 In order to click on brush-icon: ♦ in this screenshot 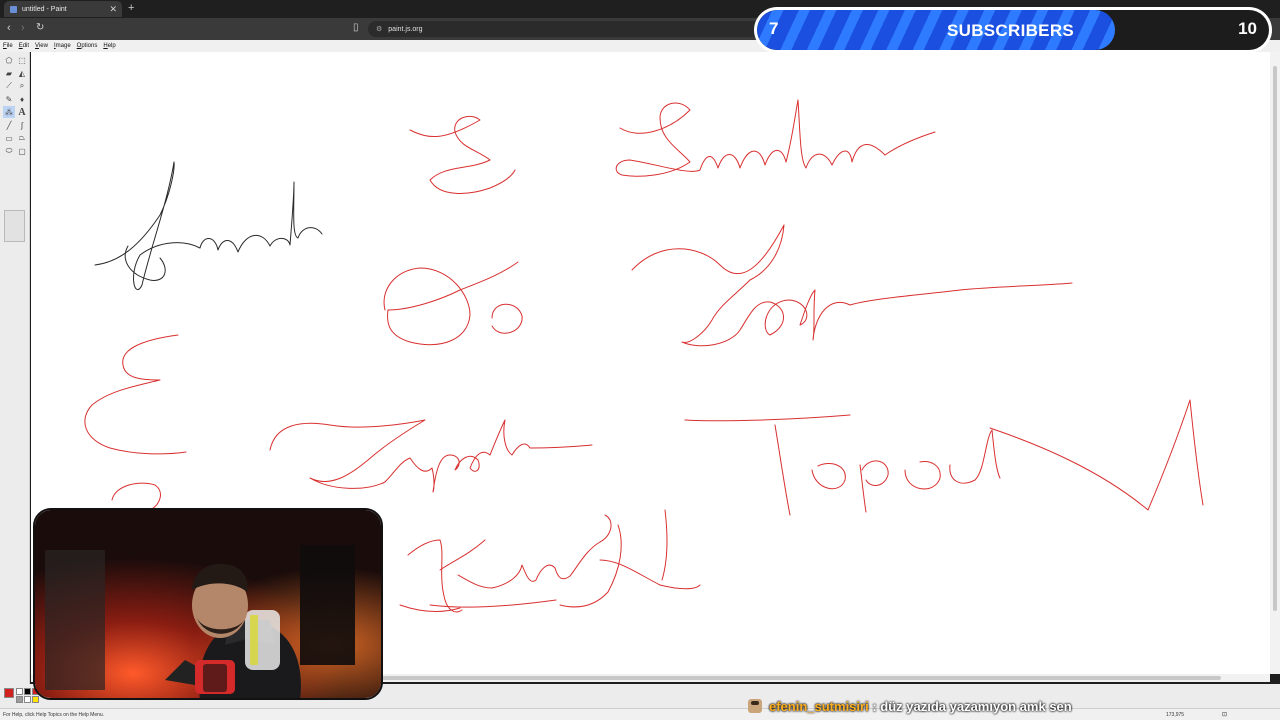, I will do `click(22, 99)`.